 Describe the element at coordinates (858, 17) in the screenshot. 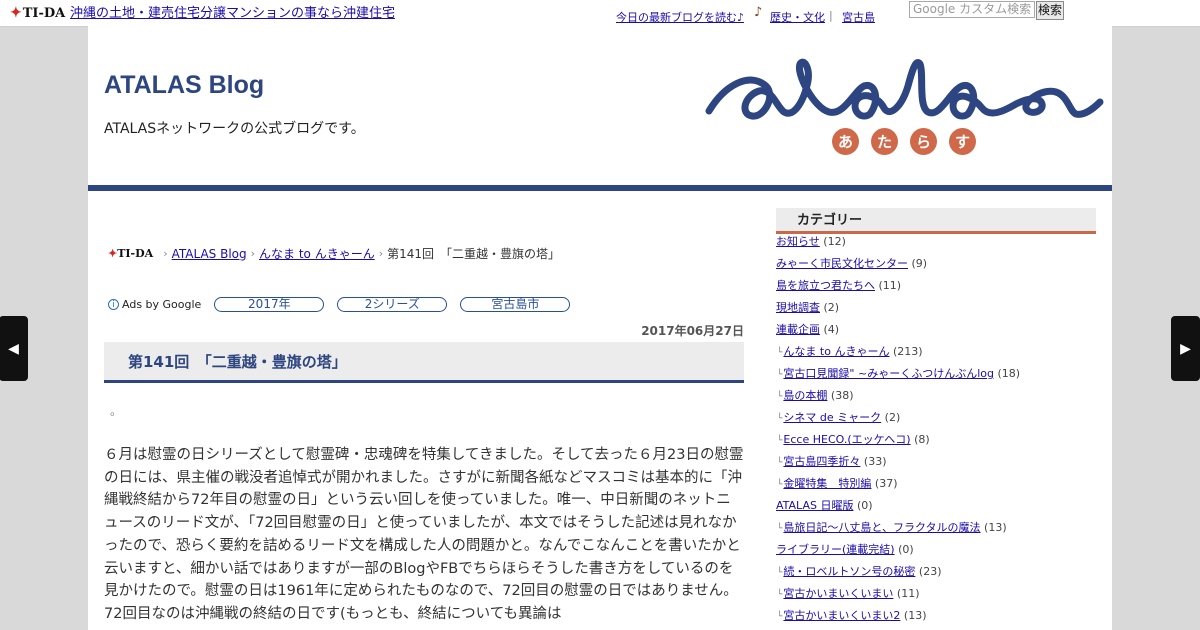

I see `miyakojima-link: 宮古島` at that location.